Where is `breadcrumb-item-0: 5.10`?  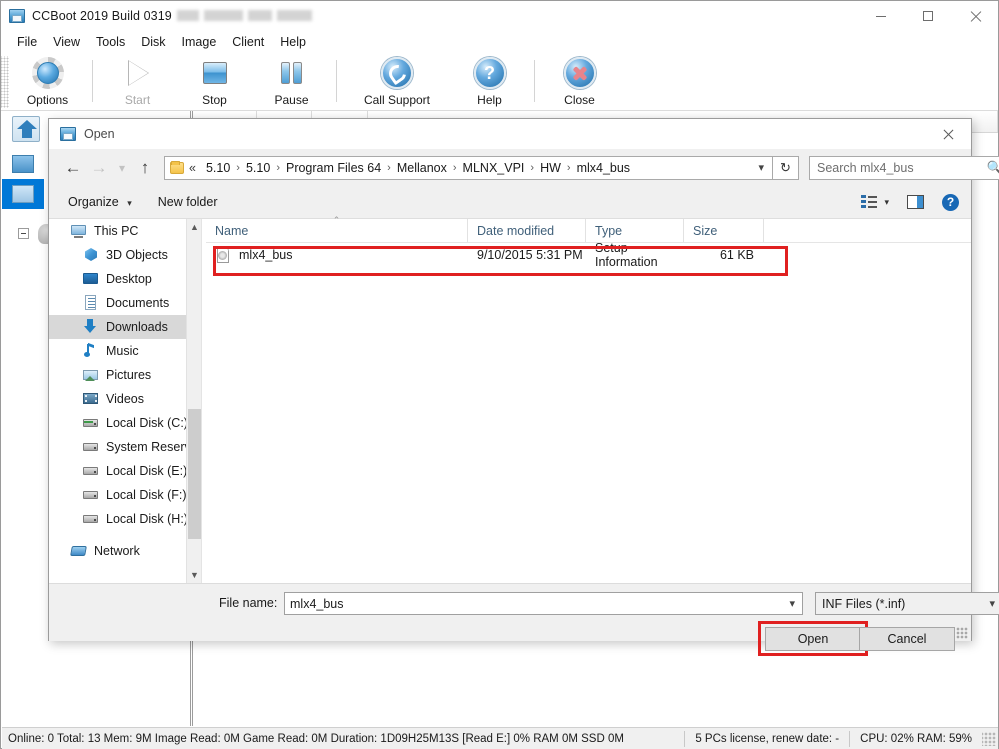 breadcrumb-item-0: 5.10 is located at coordinates (218, 168).